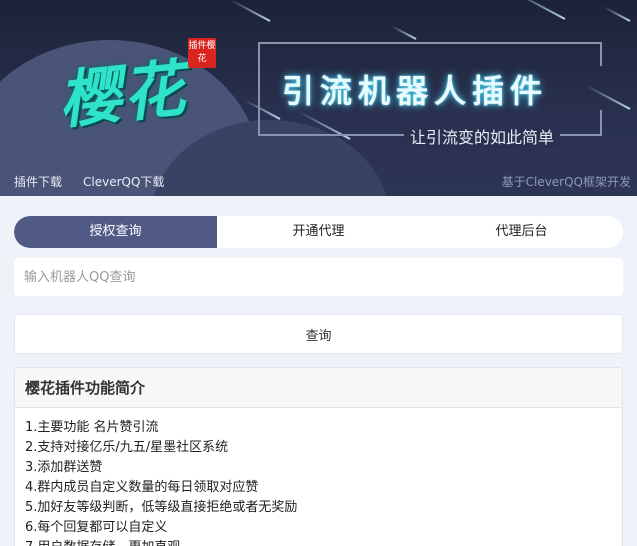 Image resolution: width=637 pixels, height=546 pixels. Describe the element at coordinates (161, 507) in the screenshot. I see `feature-item: 5.加好友等级判断，低等级直接拒绝或者无奖励` at that location.